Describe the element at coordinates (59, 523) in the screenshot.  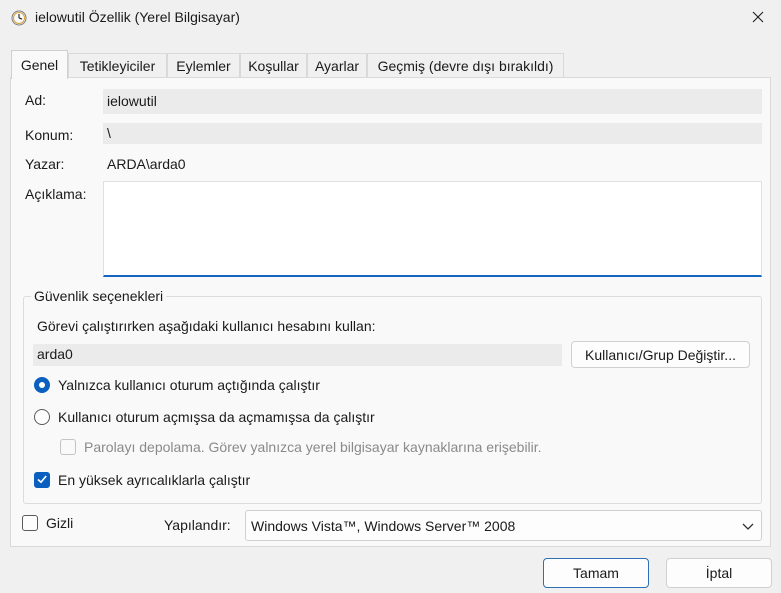
I see `hidden-label: Gizli` at that location.